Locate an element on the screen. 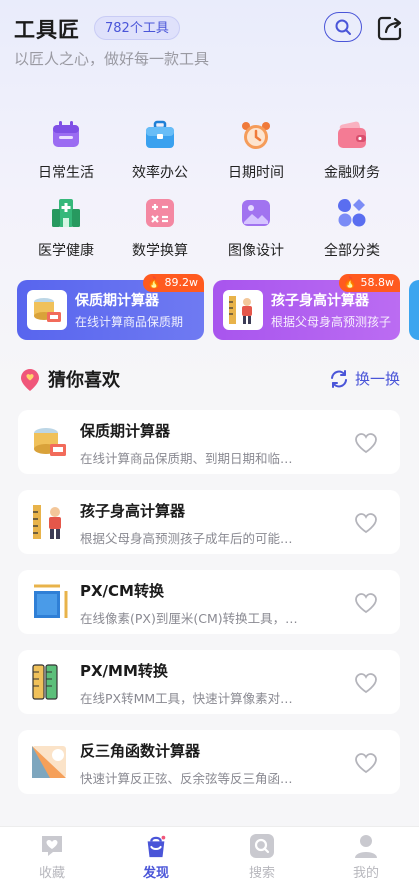  tab-search: 搜索 is located at coordinates (262, 859).